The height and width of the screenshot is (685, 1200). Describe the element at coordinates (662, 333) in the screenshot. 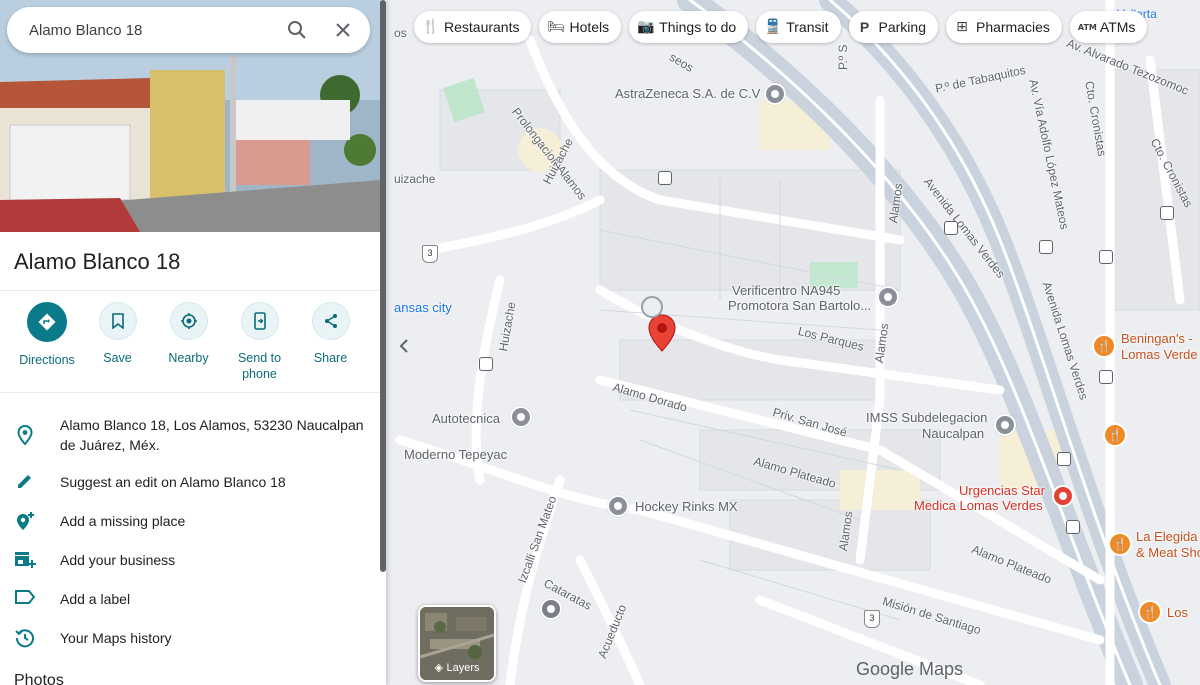

I see `selected-place-marker-icon` at that location.